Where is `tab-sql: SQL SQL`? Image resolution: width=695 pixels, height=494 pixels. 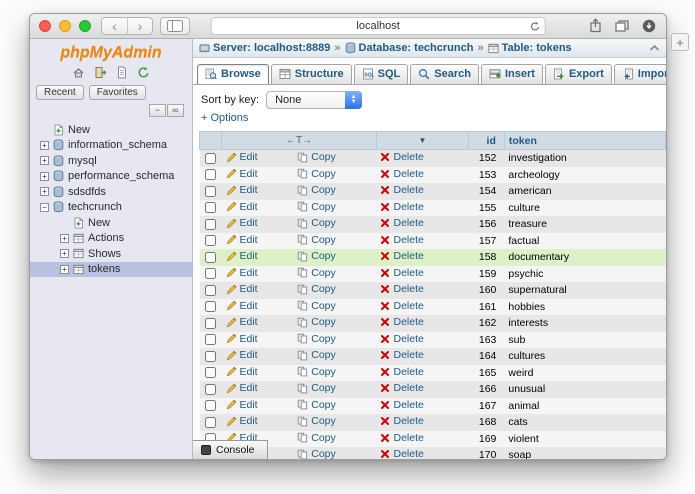 tab-sql: SQL SQL is located at coordinates (381, 74).